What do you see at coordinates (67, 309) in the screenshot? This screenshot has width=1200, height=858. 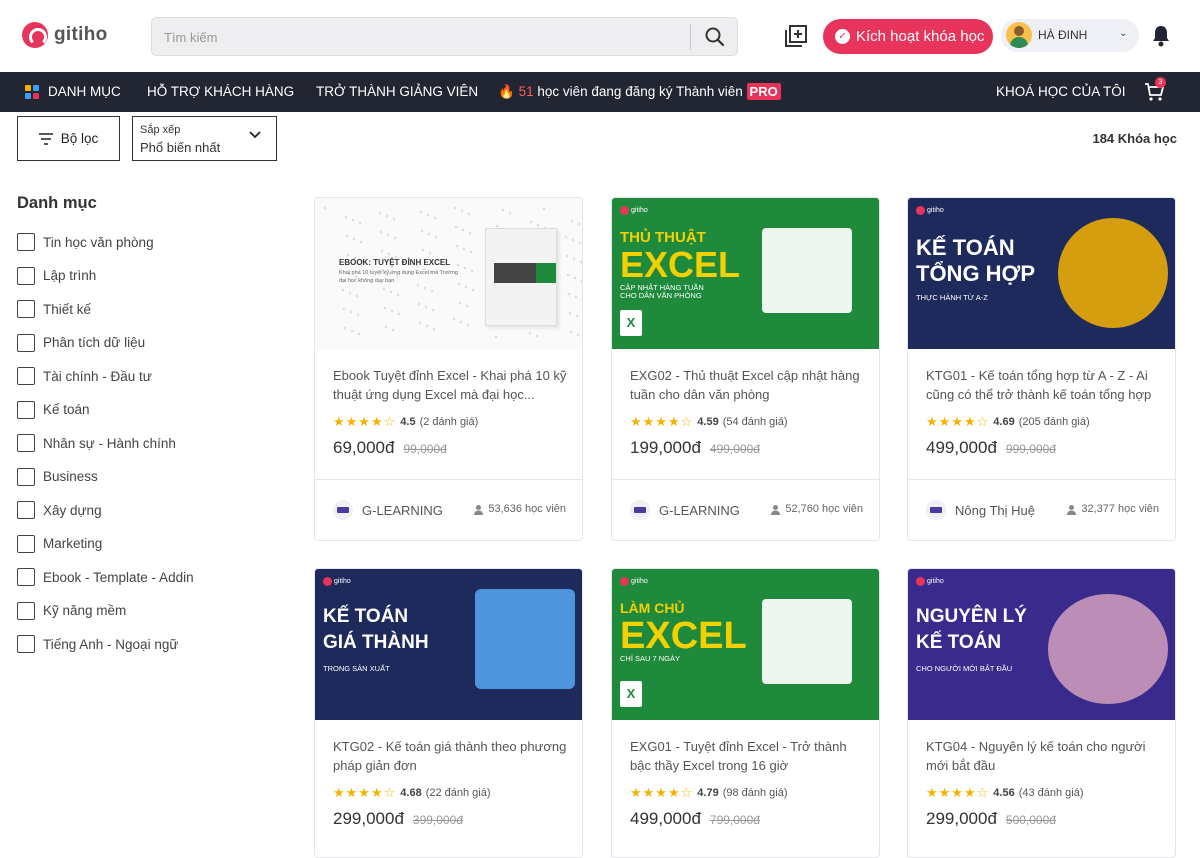 I see `category-label: Thiết kế` at bounding box center [67, 309].